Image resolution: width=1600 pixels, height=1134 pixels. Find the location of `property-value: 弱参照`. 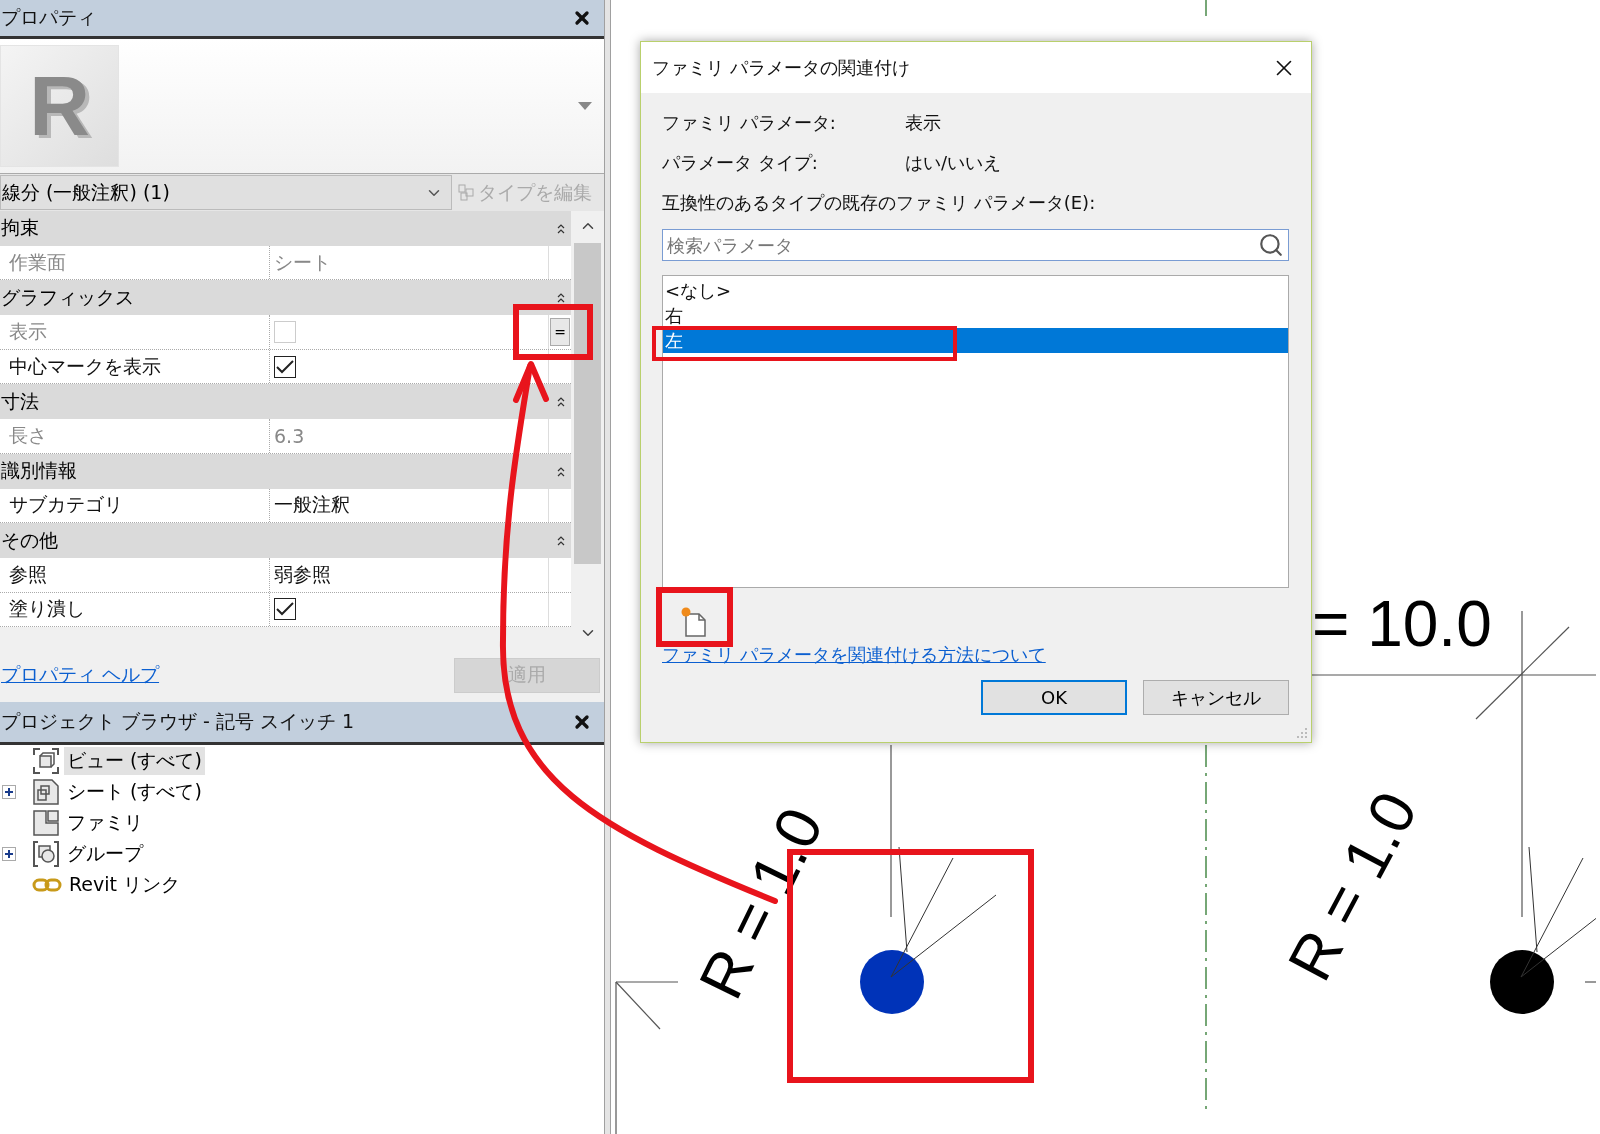

property-value: 弱参照 is located at coordinates (409, 574).